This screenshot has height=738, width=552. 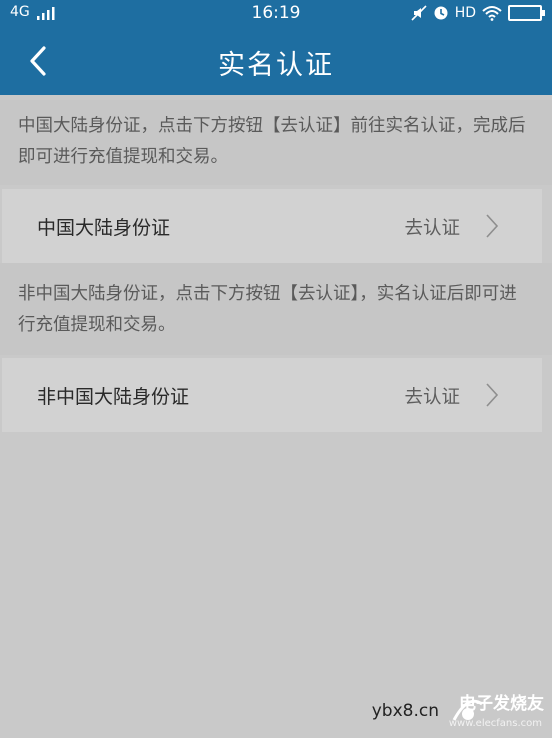 I want to click on mainland-id-label: 中国大陆身份证, so click(x=104, y=228).